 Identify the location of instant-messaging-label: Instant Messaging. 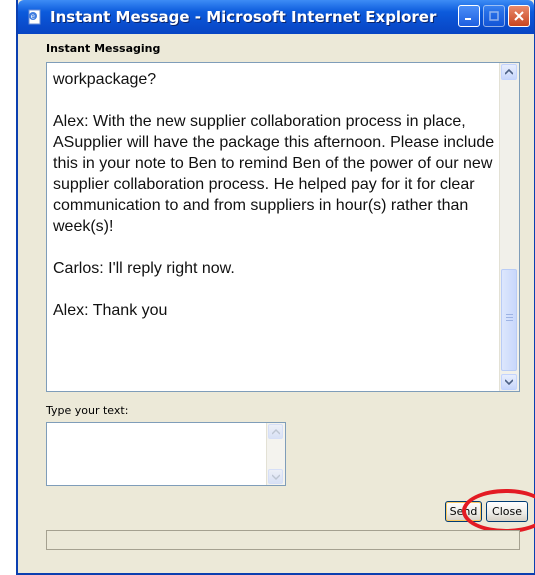
(103, 48).